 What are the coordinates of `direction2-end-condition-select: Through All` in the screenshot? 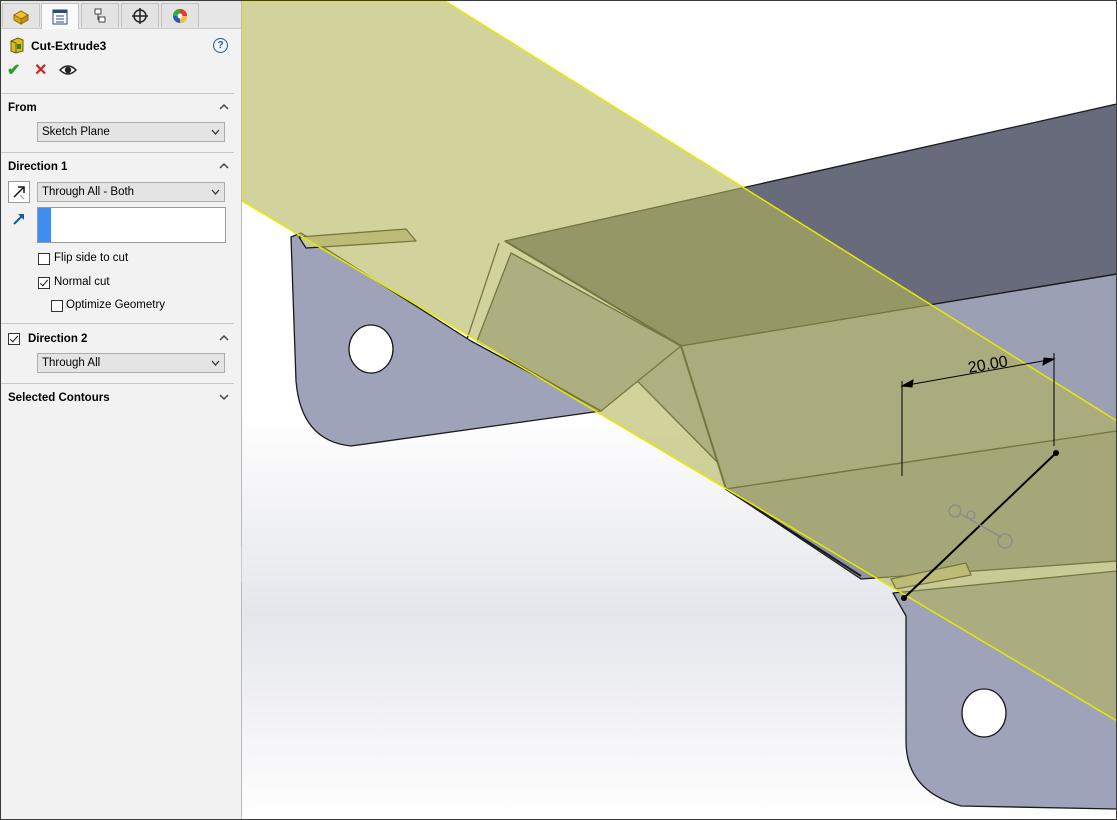 It's located at (131, 363).